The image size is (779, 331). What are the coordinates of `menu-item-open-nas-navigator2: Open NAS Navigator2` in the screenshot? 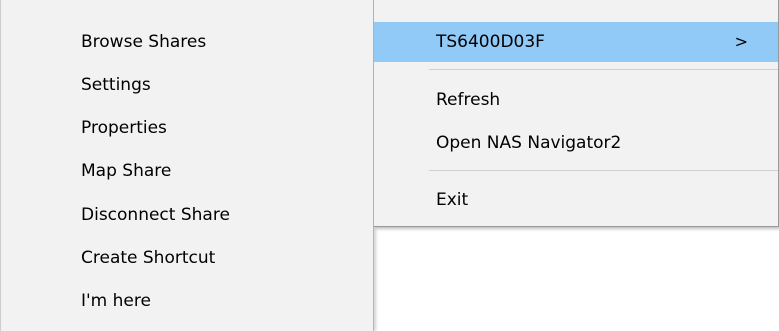 It's located at (576, 143).